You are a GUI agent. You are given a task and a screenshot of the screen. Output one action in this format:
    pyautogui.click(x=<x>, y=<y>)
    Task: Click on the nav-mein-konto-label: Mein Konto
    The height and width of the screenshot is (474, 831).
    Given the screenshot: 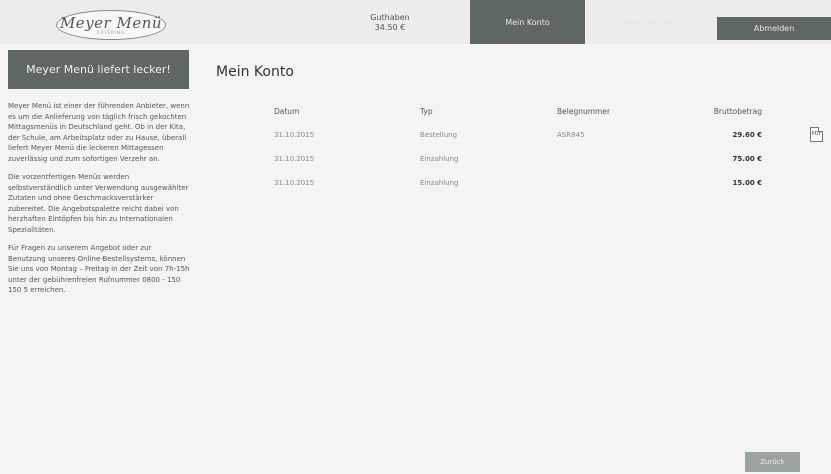 What is the action you would take?
    pyautogui.click(x=527, y=22)
    